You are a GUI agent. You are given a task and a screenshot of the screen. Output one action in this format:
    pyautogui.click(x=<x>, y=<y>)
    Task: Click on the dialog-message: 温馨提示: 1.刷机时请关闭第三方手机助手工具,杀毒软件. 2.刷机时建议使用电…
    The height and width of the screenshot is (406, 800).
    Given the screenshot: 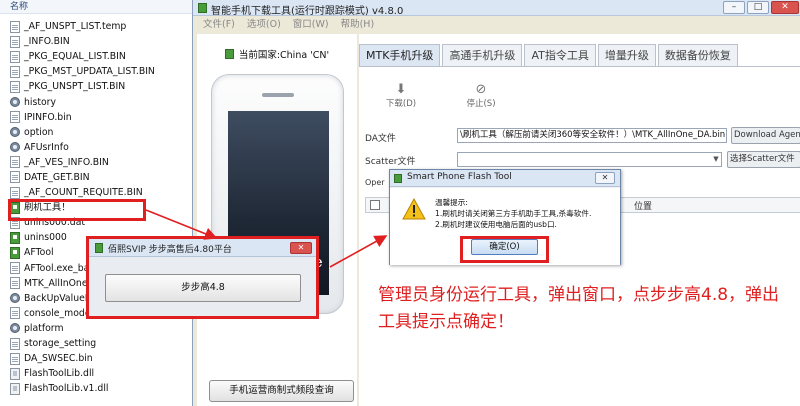 What is the action you would take?
    pyautogui.click(x=513, y=213)
    